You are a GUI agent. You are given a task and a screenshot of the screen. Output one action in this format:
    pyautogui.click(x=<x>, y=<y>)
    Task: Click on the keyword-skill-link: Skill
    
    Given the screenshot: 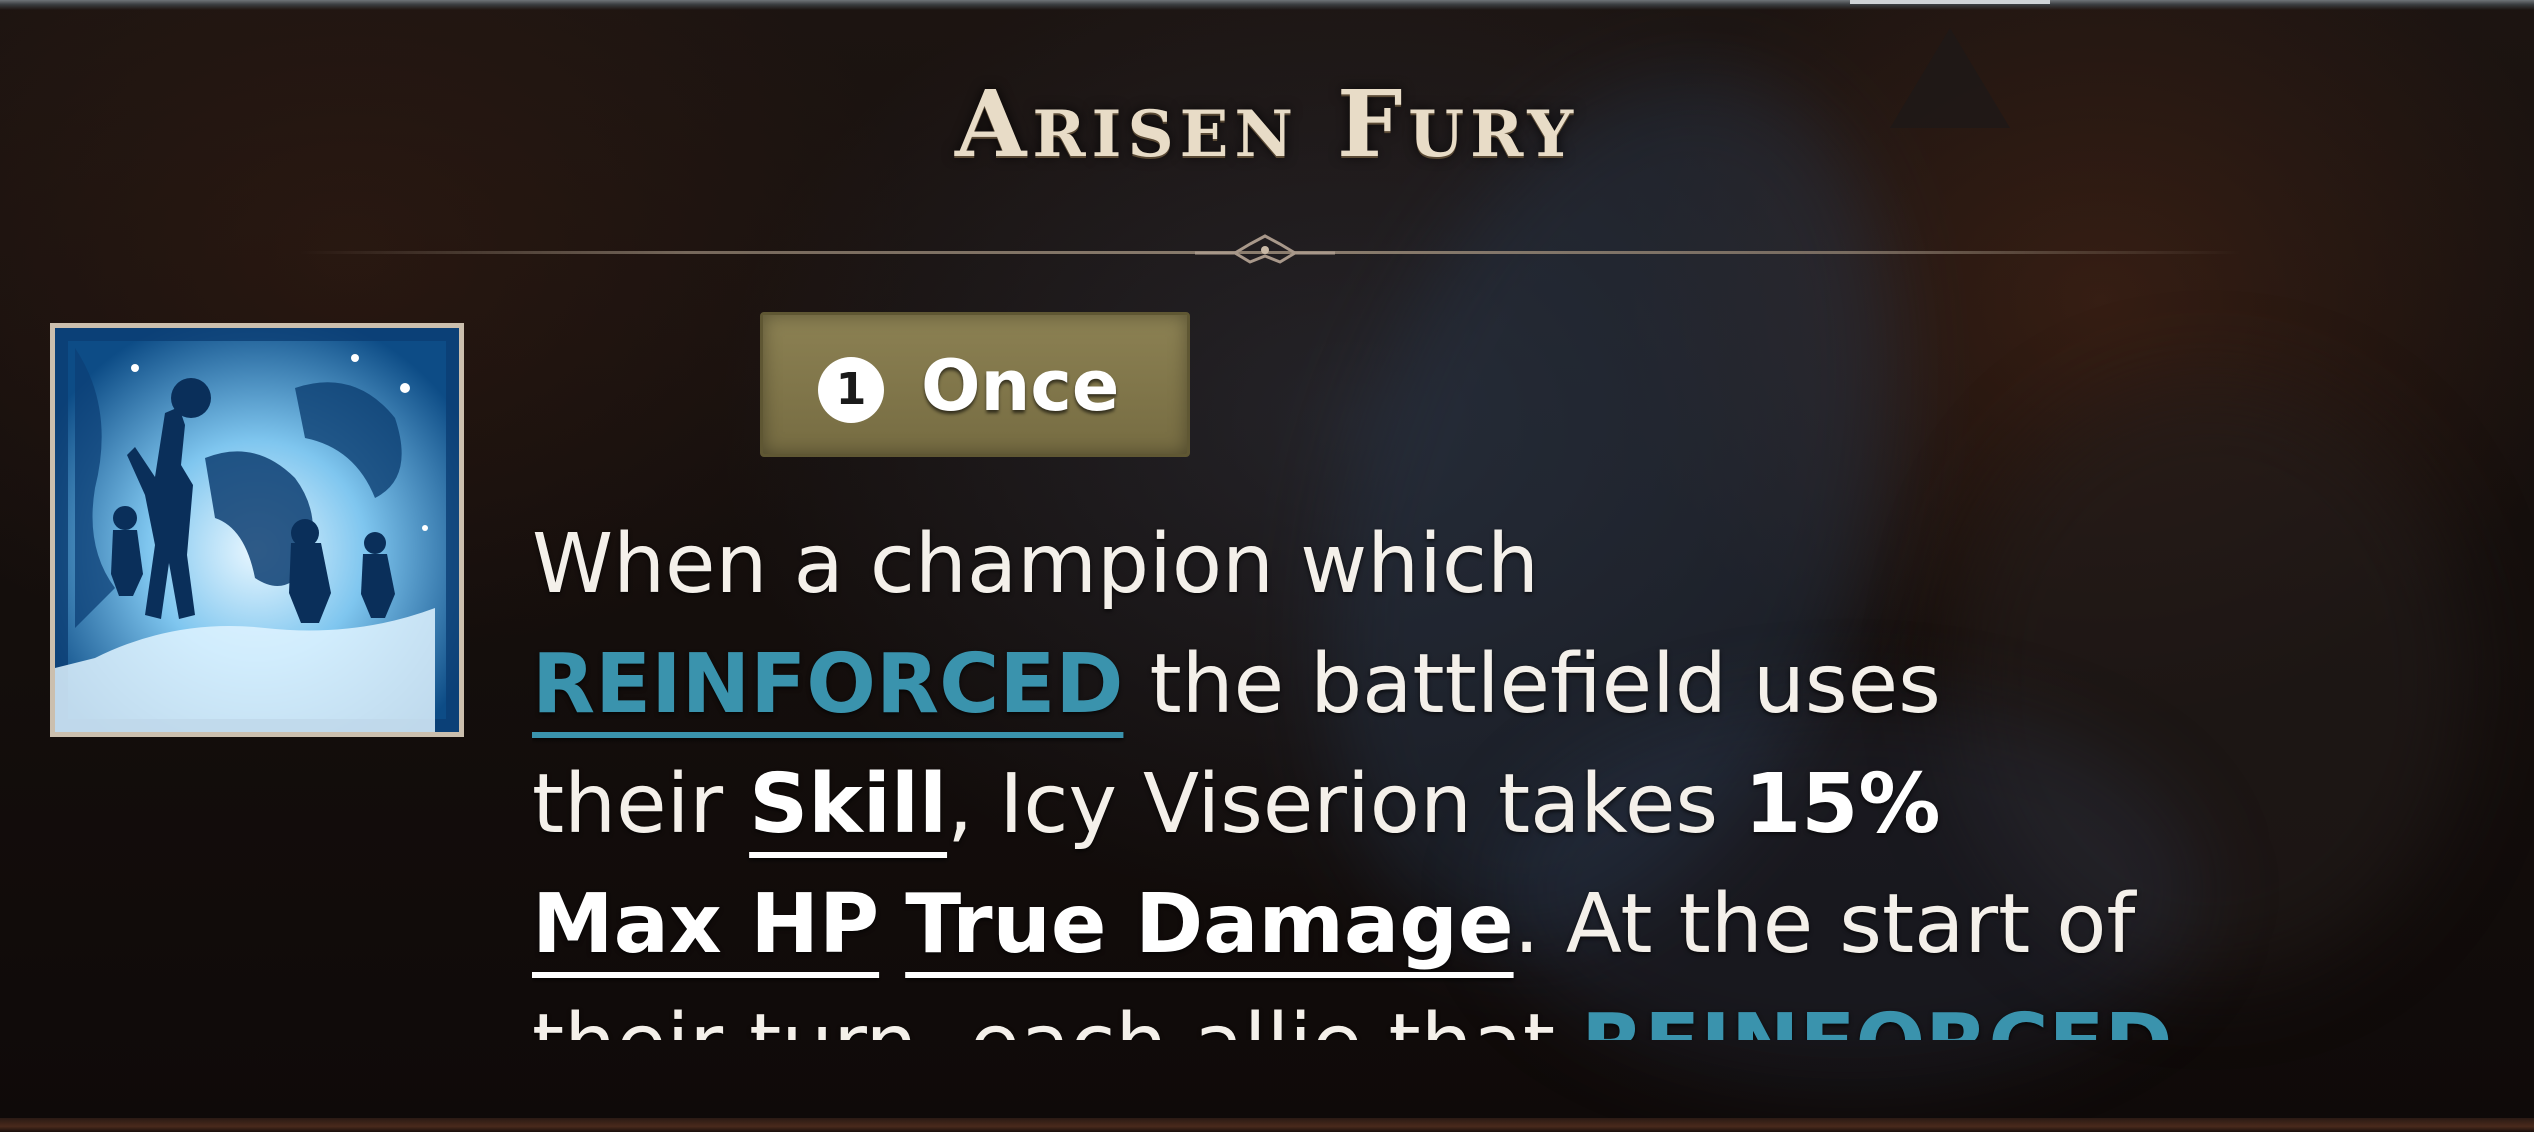 What is the action you would take?
    pyautogui.click(x=848, y=804)
    